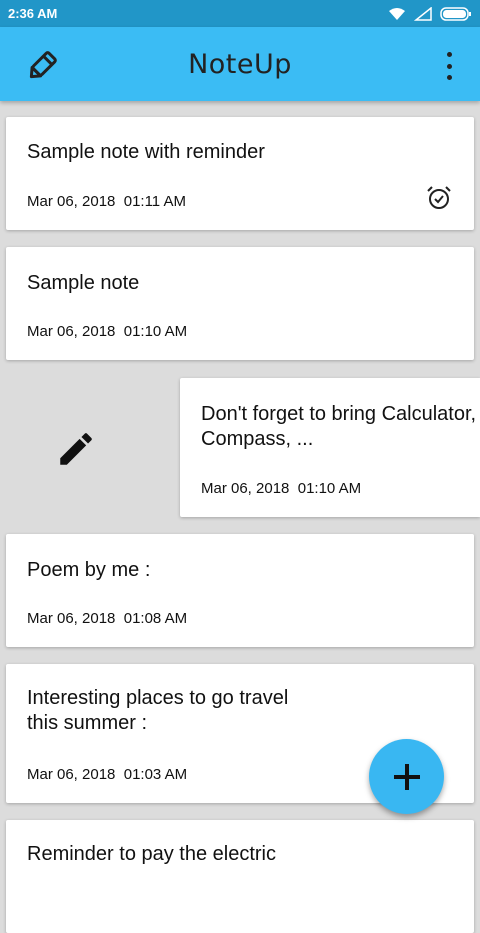 This screenshot has height=933, width=480. What do you see at coordinates (455, 13) in the screenshot?
I see `battery-icon` at bounding box center [455, 13].